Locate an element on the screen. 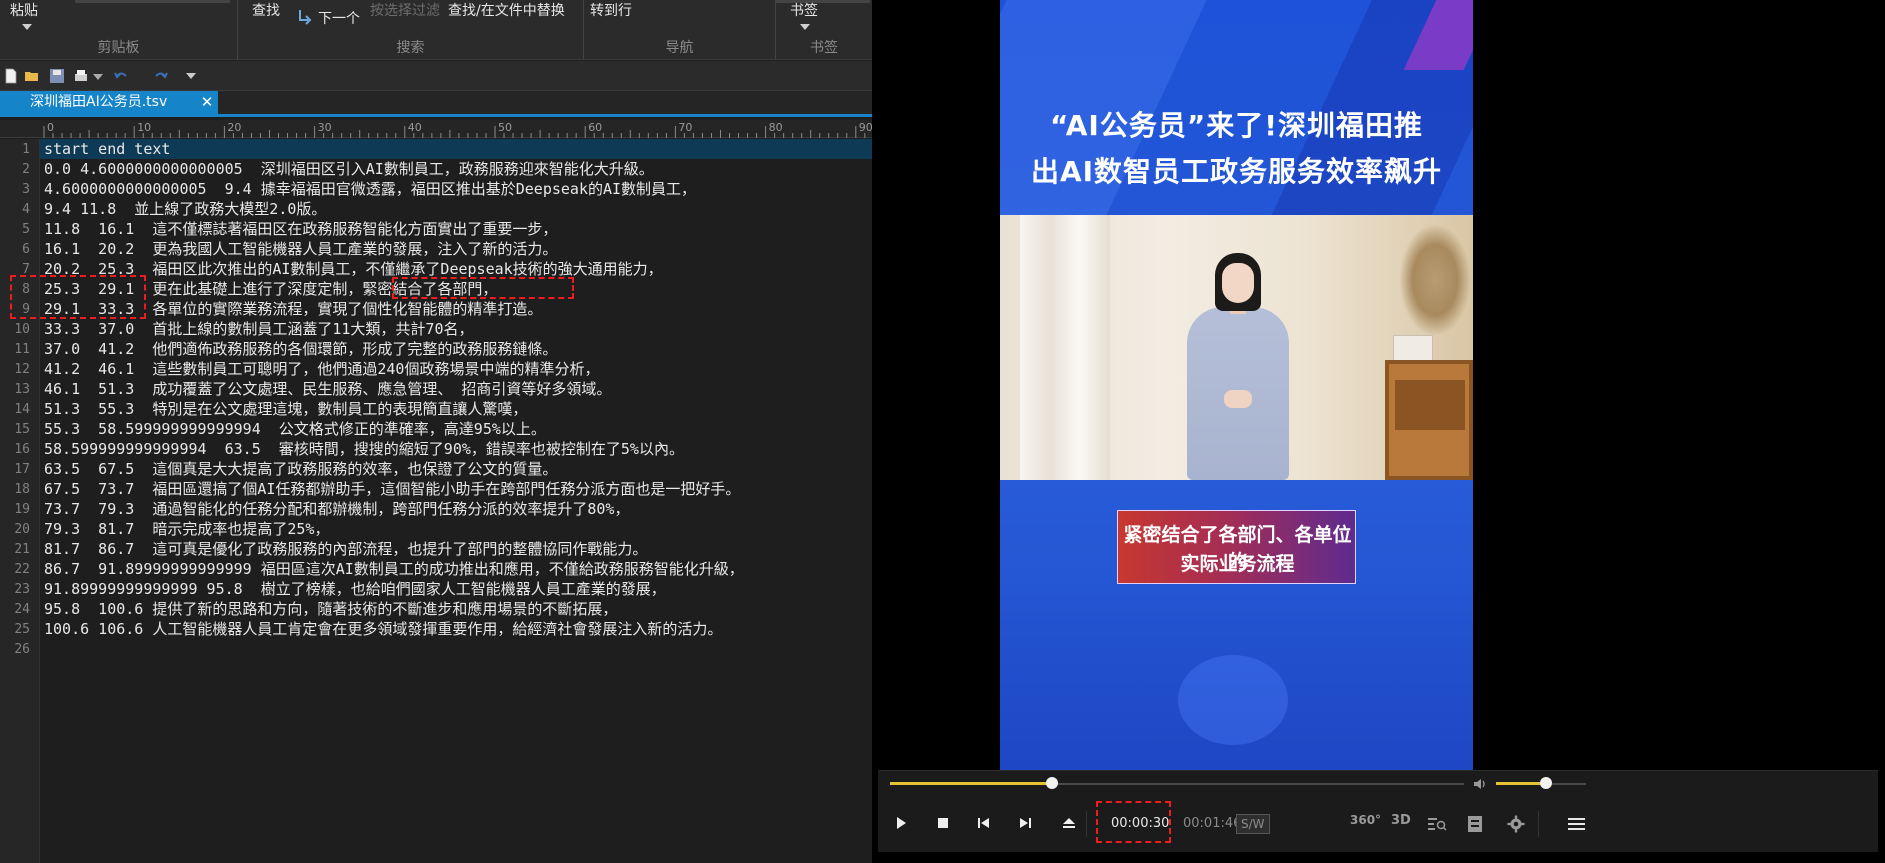 Image resolution: width=1885 pixels, height=863 pixels. ribbon-group-bookmark: 书签 书签 is located at coordinates (824, 30).